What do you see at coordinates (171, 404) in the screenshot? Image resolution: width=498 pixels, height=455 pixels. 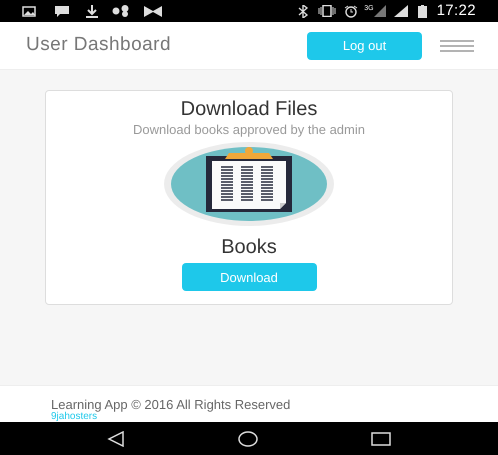 I see `copyright-text: Learning App © 2016 All Rights Reserved` at bounding box center [171, 404].